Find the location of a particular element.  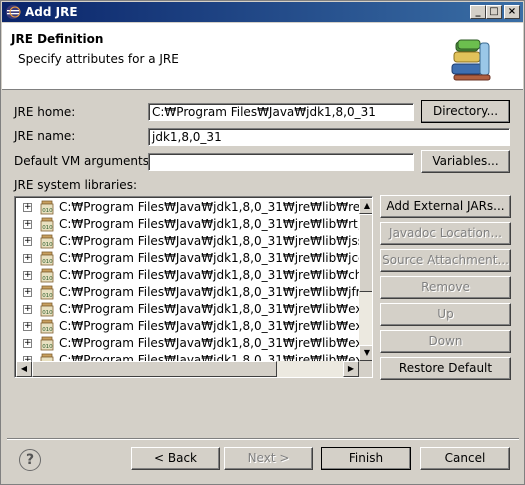

next-button: Next > is located at coordinates (268, 458).